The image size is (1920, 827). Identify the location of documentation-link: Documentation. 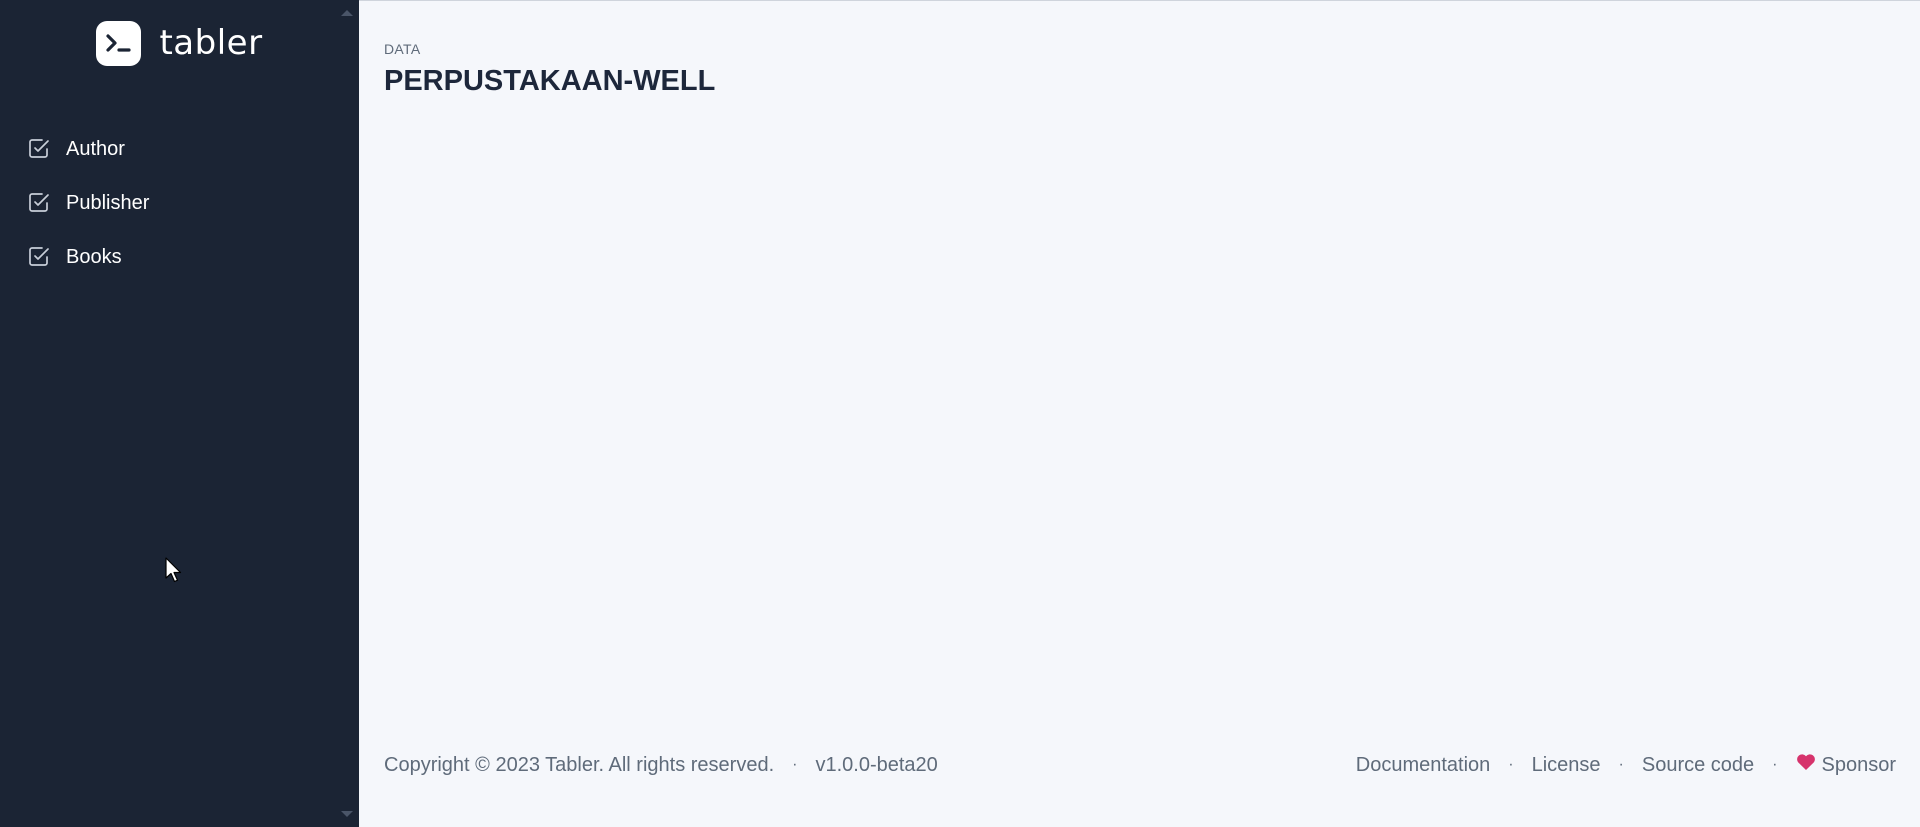
(1423, 765).